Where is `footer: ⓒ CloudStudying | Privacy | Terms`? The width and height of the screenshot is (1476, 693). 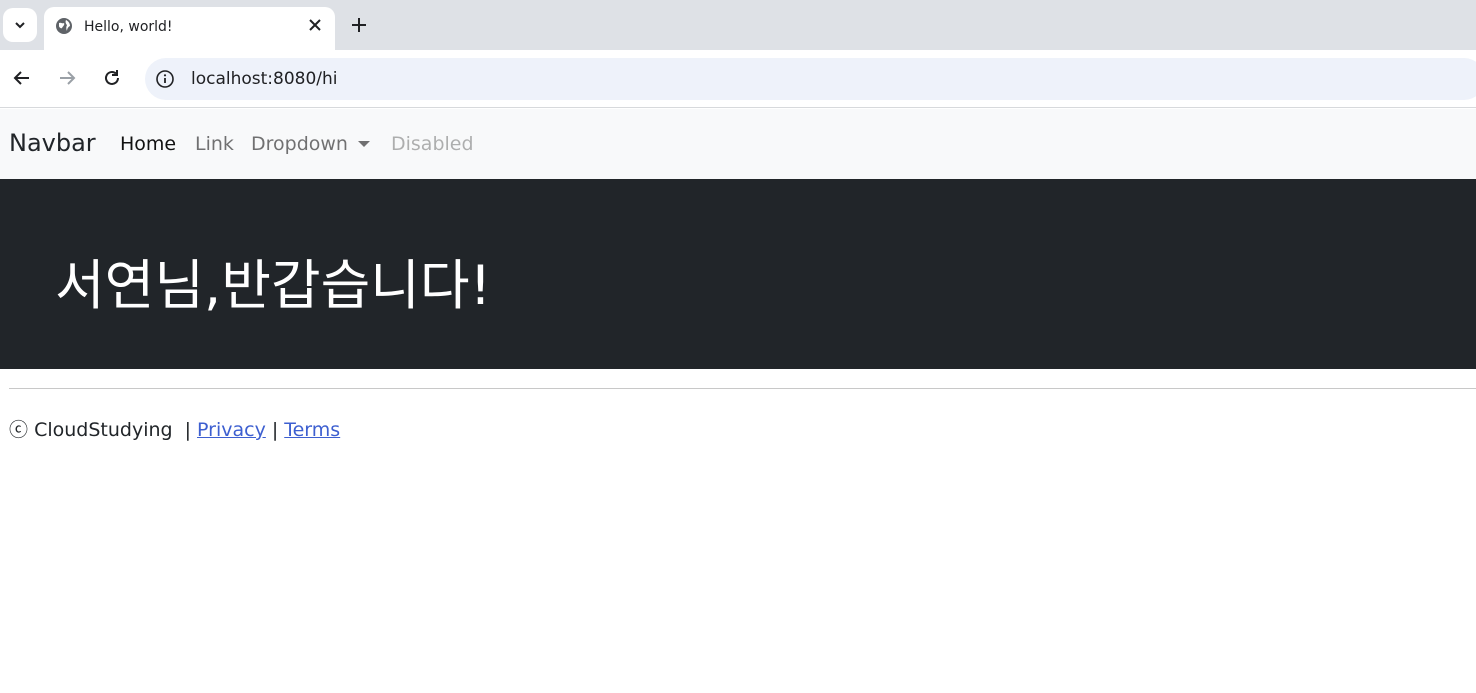
footer: ⓒ CloudStudying | Privacy | Terms is located at coordinates (174, 428).